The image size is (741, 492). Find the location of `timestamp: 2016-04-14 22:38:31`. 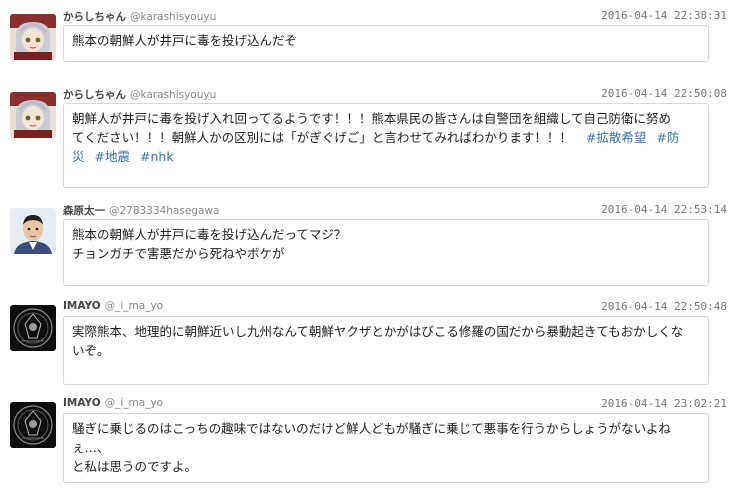

timestamp: 2016-04-14 22:38:31 is located at coordinates (664, 15).